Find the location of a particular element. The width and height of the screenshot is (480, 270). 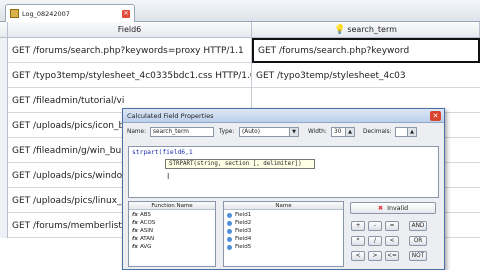

function-signature-tooltip: STRPART(string, section [, delimiter]) is located at coordinates (240, 164).